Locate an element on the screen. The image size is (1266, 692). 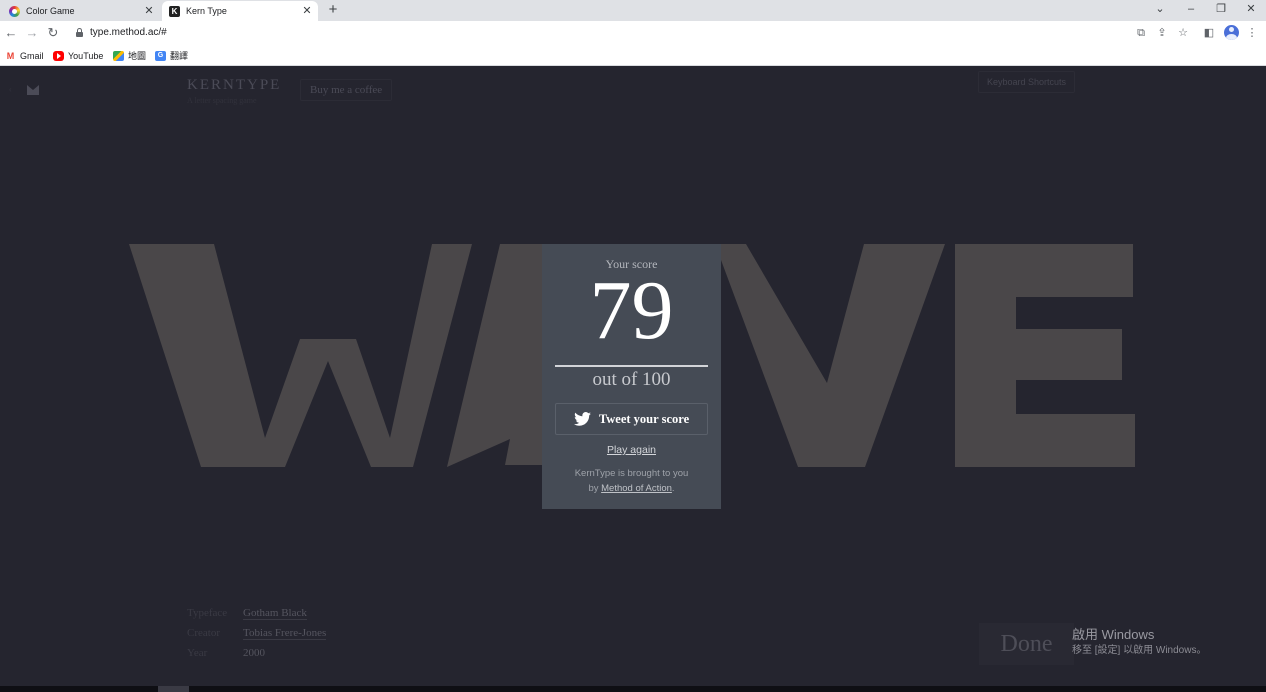
tab-search-chevron-icon: ⌄ is located at coordinates (1160, 10).